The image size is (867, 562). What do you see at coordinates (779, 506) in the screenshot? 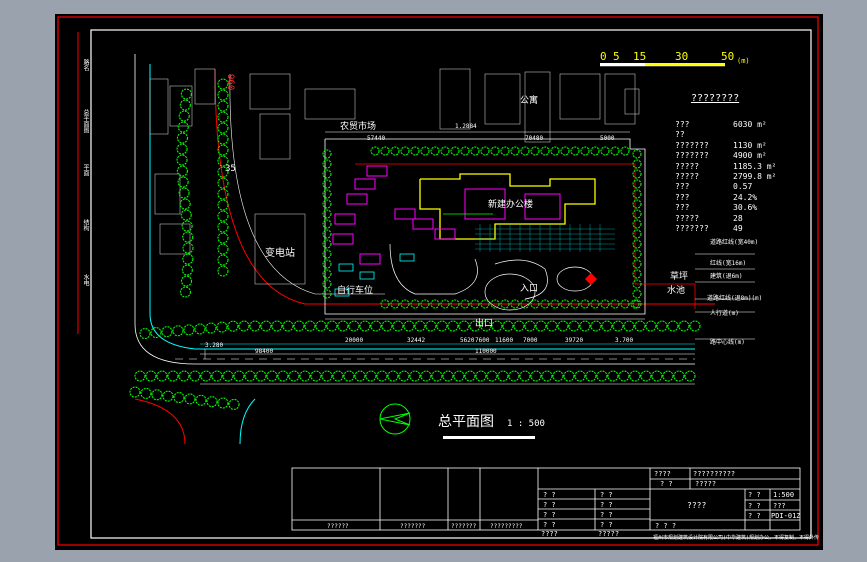
I see `no-value: ???` at bounding box center [779, 506].